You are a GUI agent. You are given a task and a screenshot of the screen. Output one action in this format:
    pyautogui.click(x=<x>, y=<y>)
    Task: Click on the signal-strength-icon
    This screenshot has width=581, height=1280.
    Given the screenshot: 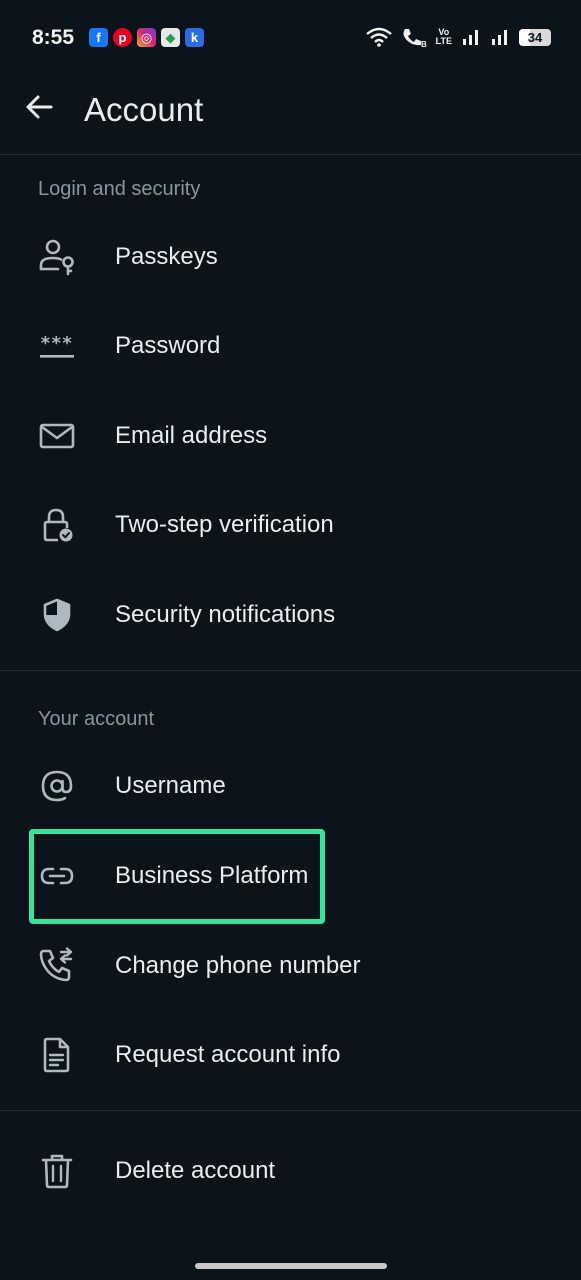 What is the action you would take?
    pyautogui.click(x=470, y=37)
    